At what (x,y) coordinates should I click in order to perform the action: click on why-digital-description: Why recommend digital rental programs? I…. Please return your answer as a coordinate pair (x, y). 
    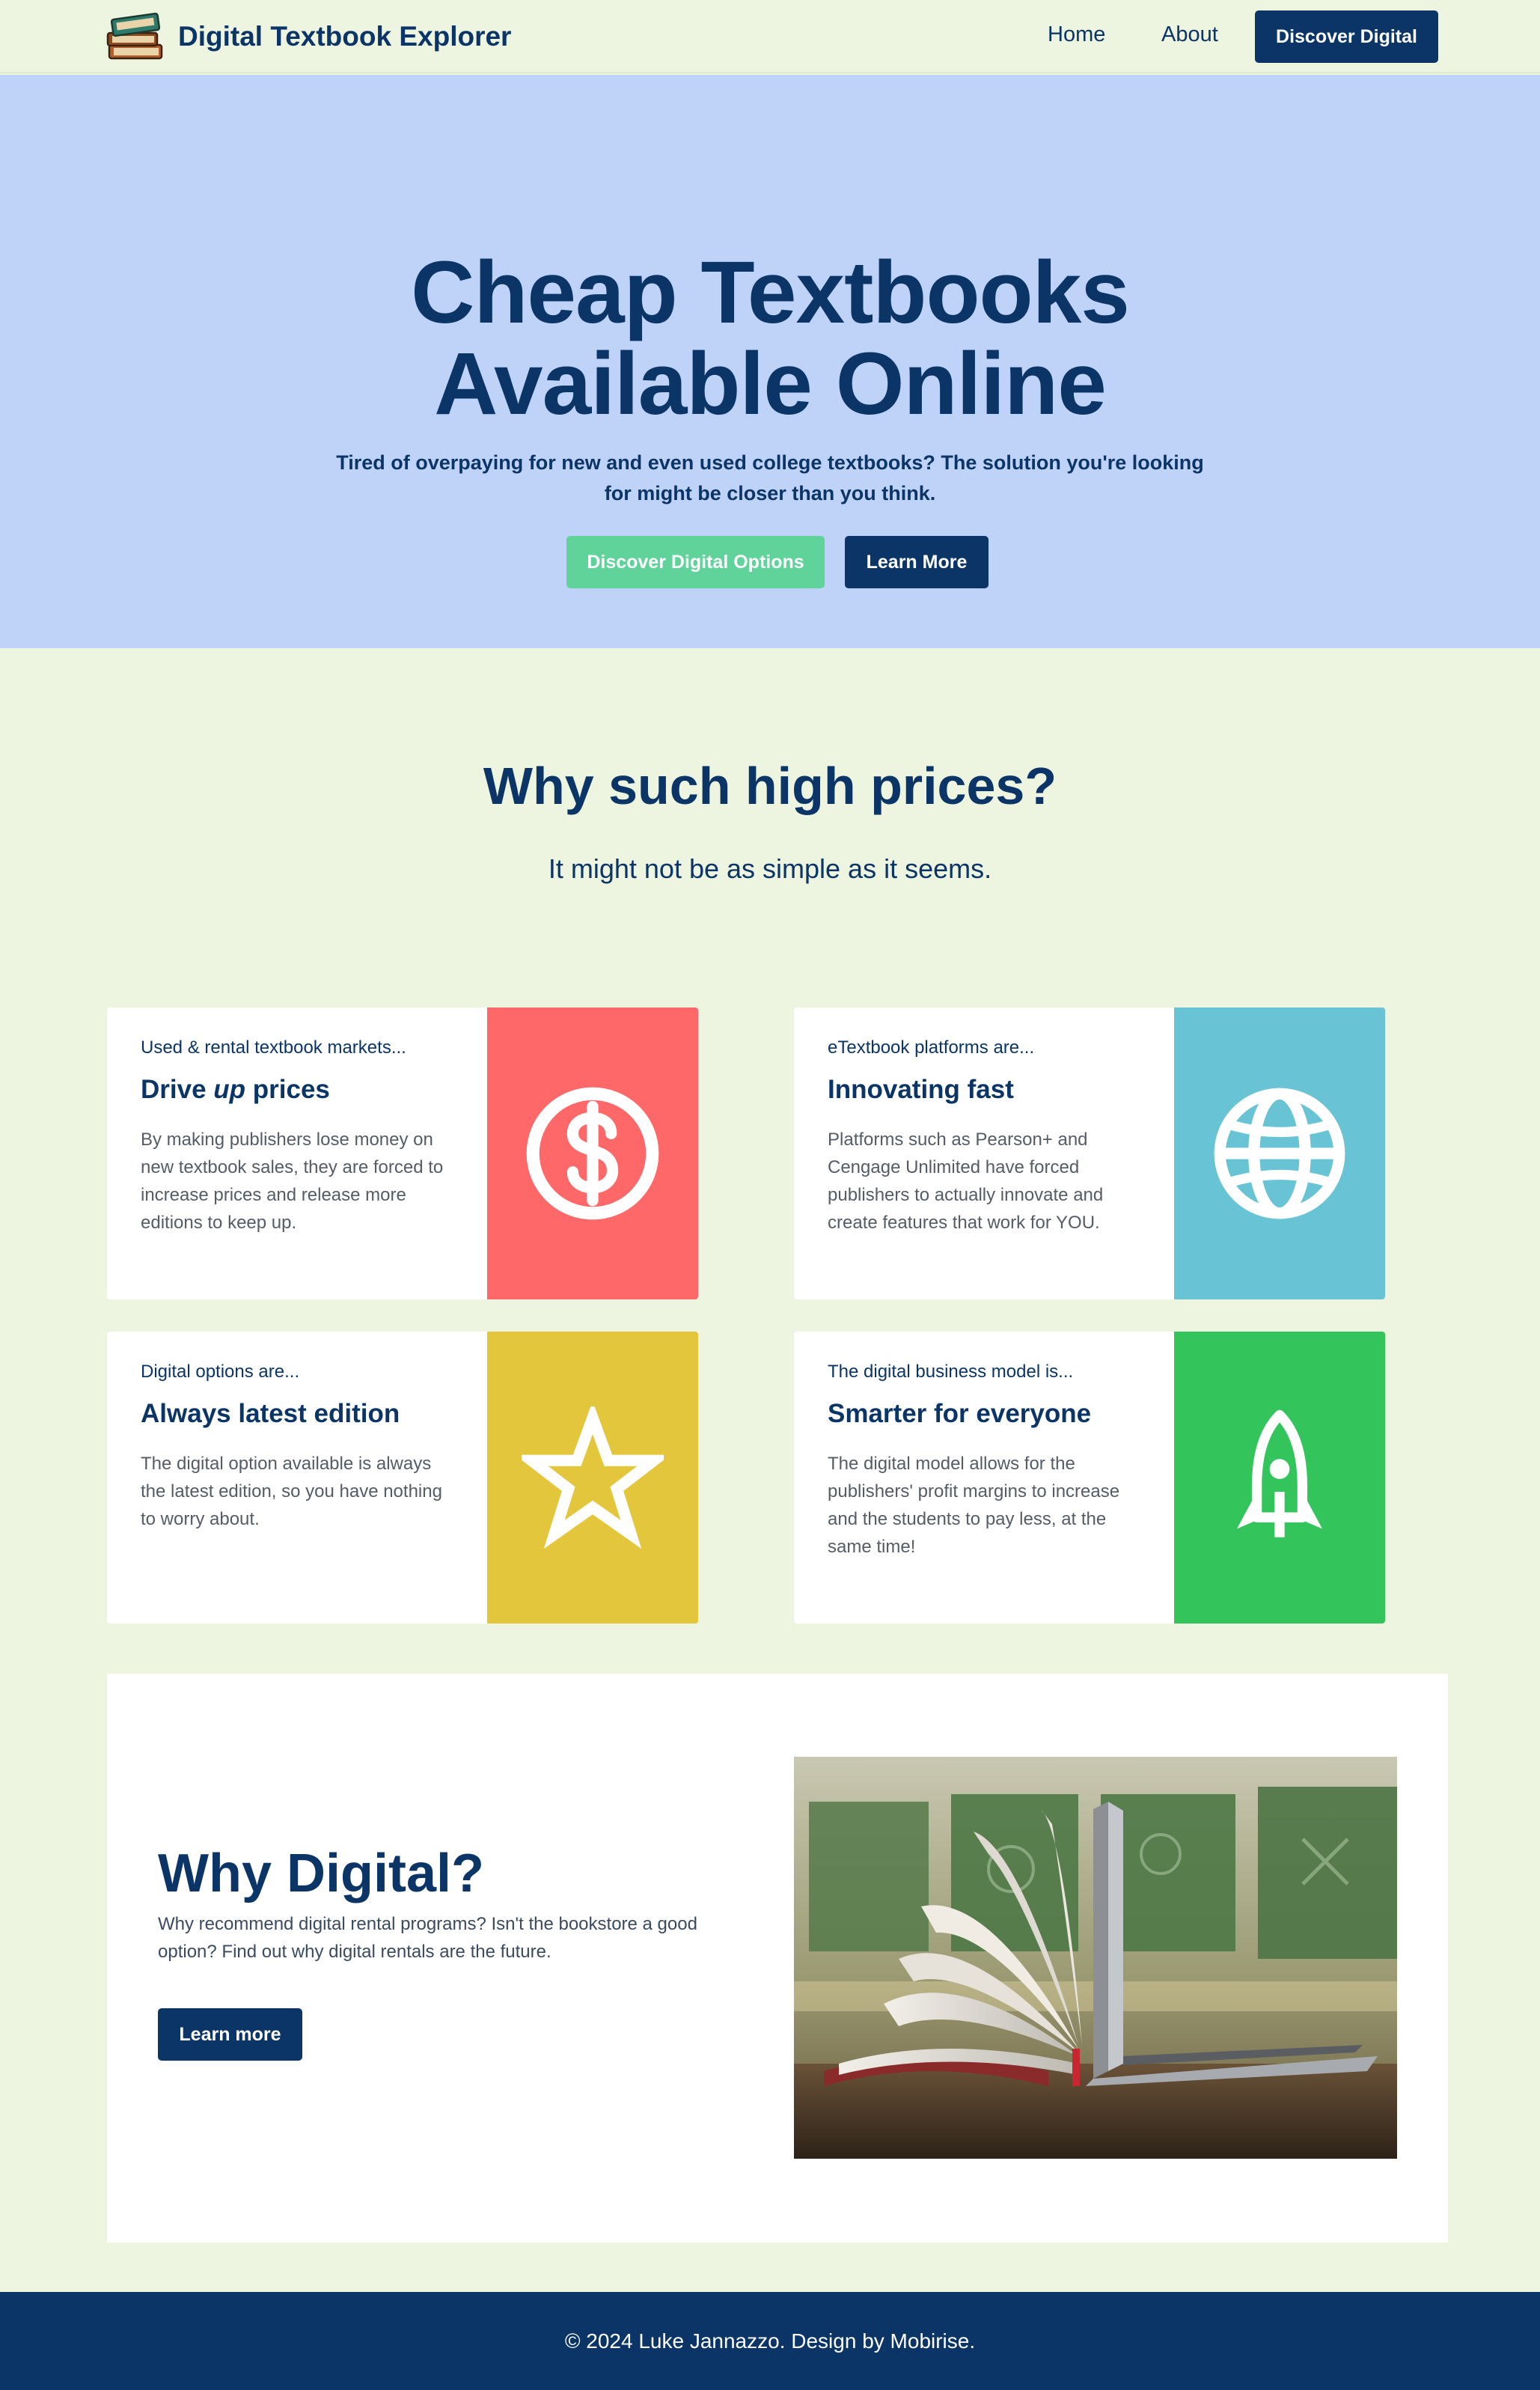
    Looking at the image, I should click on (428, 1938).